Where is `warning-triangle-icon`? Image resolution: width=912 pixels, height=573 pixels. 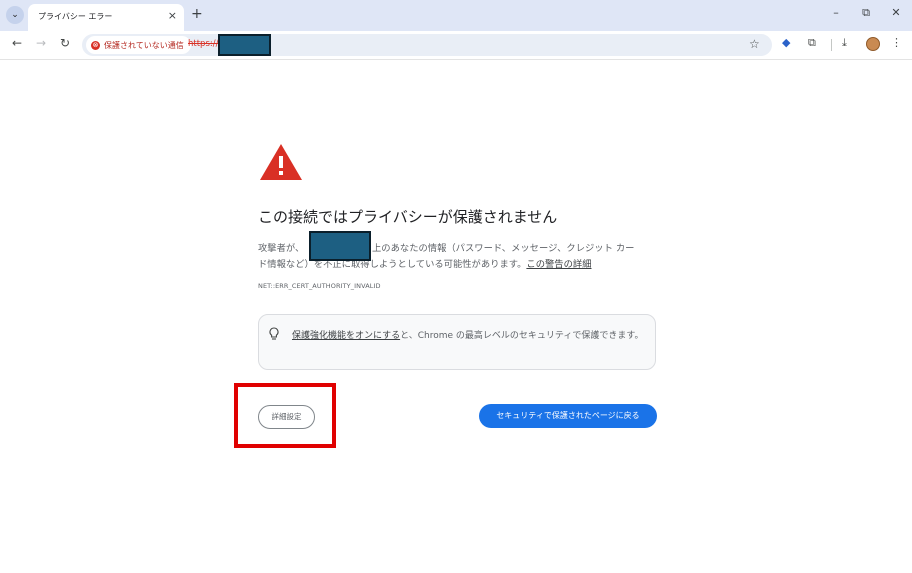 warning-triangle-icon is located at coordinates (281, 162).